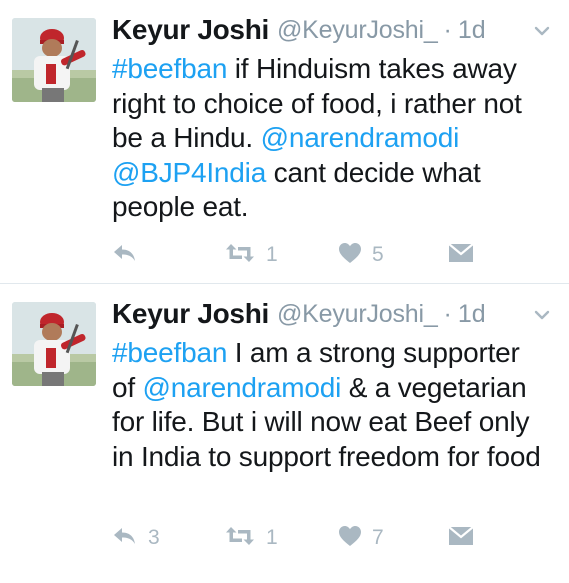 This screenshot has height=583, width=569. I want to click on mention-link: @BJP4India, so click(189, 172).